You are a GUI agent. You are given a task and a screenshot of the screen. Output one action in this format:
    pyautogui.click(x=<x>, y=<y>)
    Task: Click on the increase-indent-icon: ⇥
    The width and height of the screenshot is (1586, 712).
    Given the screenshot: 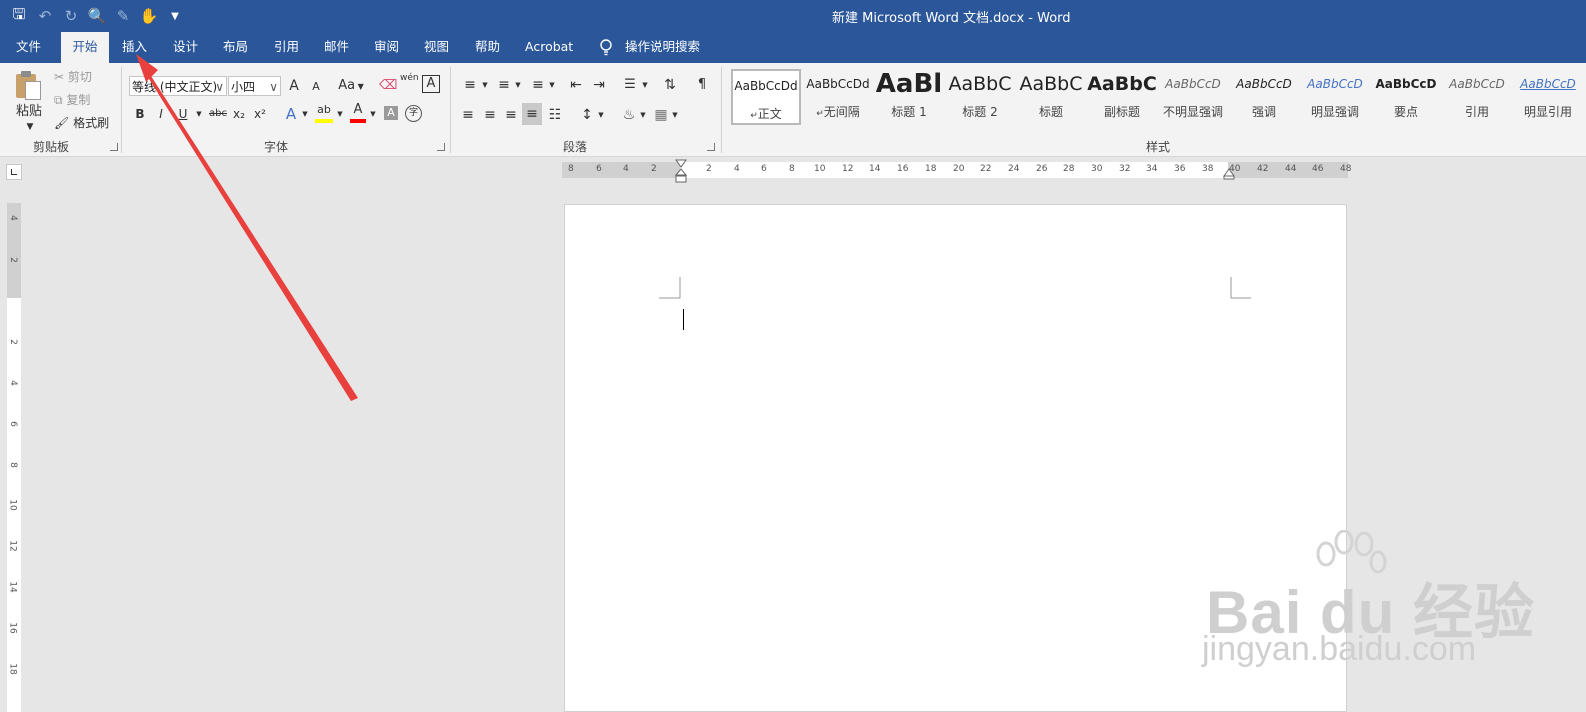 What is the action you would take?
    pyautogui.click(x=599, y=85)
    